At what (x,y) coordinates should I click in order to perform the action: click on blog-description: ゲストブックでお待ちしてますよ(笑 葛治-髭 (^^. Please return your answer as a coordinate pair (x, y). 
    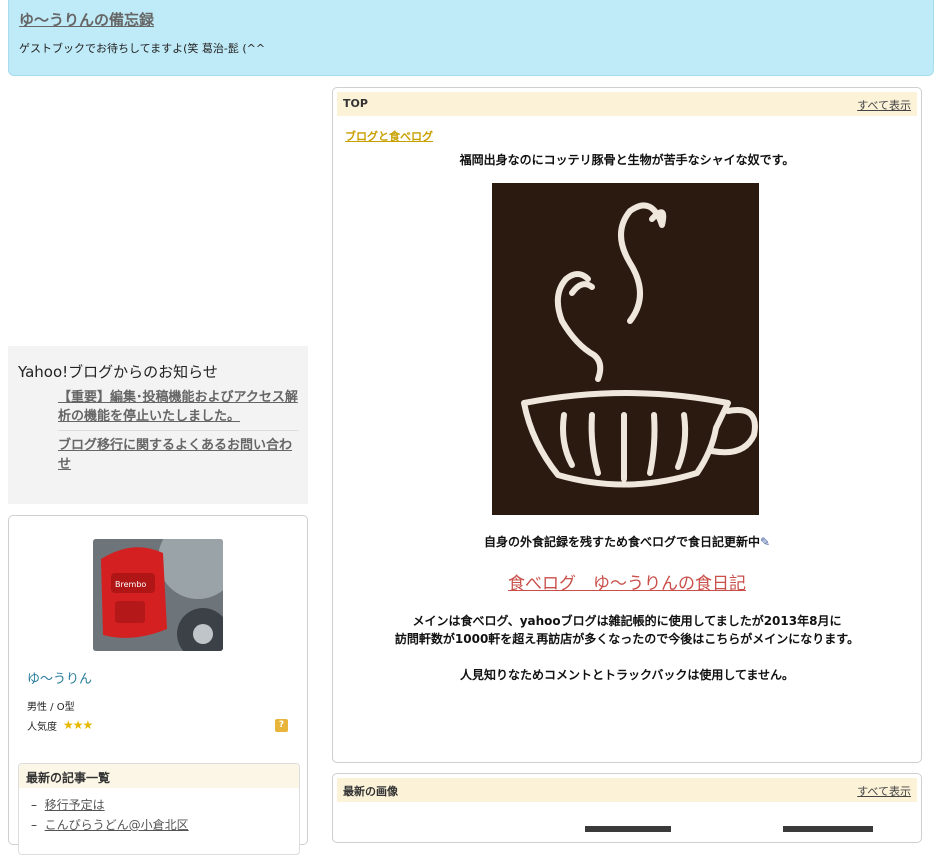
    Looking at the image, I should click on (142, 48).